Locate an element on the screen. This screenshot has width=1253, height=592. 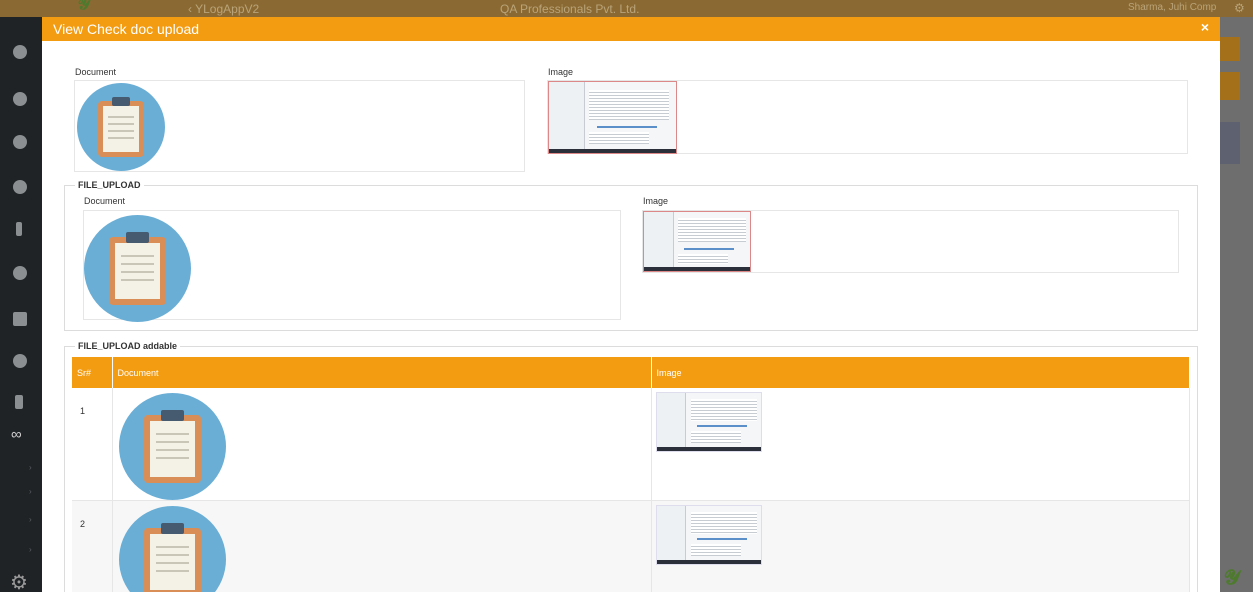
table-row: 2 is located at coordinates (631, 546).